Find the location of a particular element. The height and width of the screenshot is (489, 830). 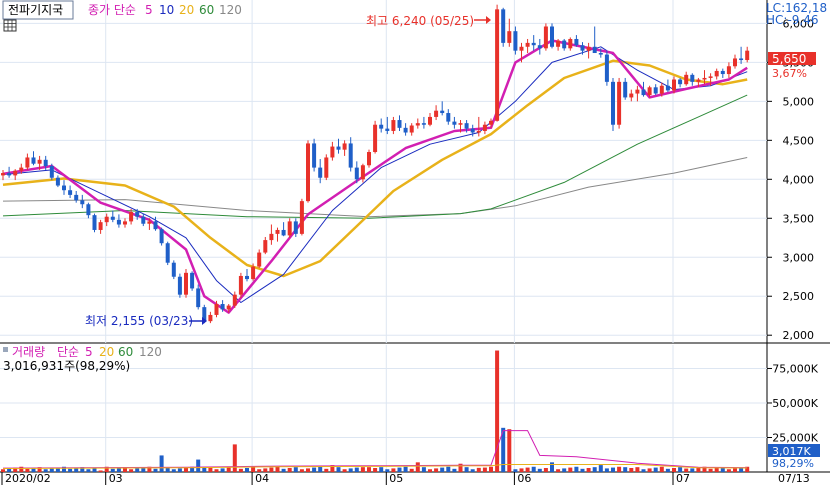

current-volume-pct: 98,29% is located at coordinates (793, 463).